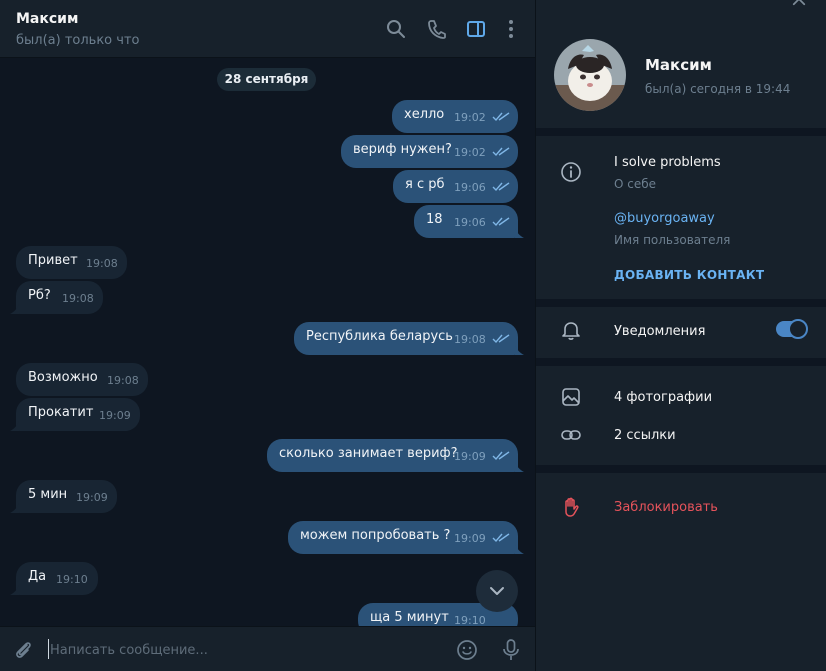  I want to click on message-outgoing: хелло 19:02, so click(455, 116).